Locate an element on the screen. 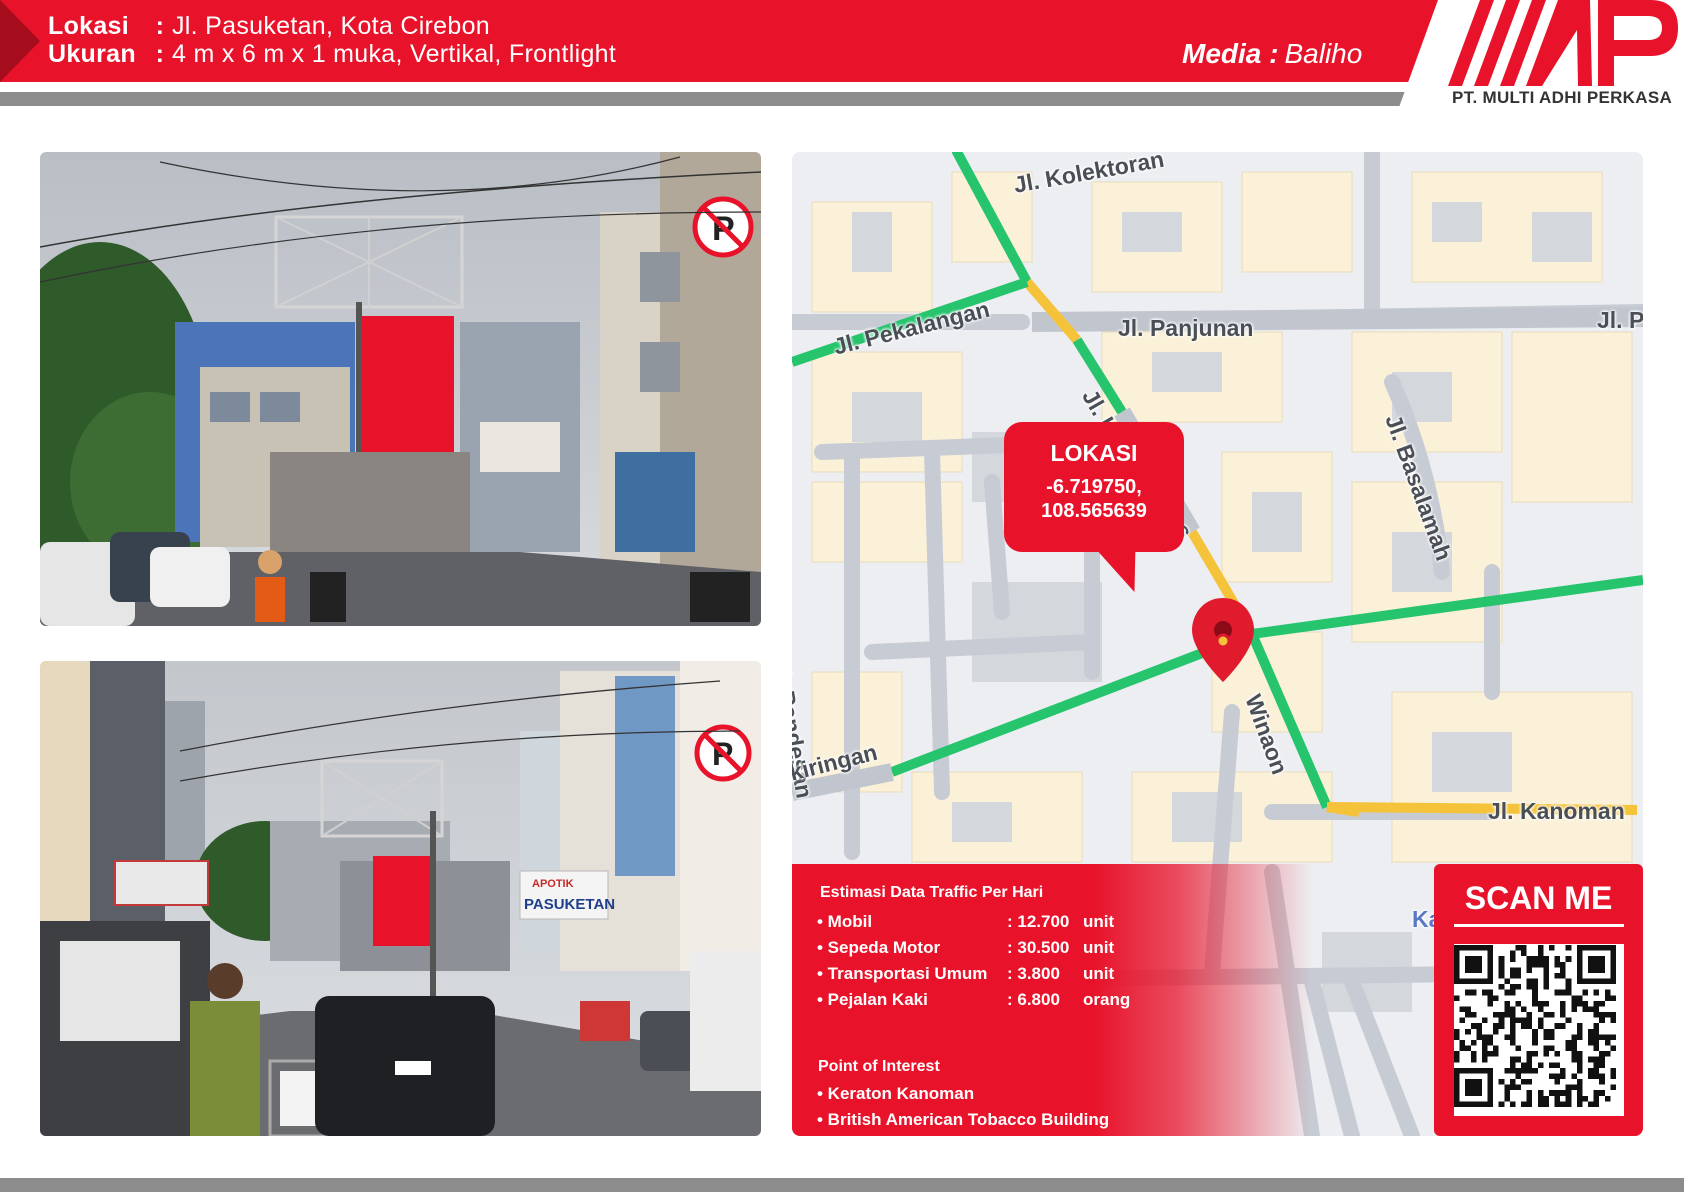 The width and height of the screenshot is (1684, 1192). qr-code-icon is located at coordinates (1535, 1026).